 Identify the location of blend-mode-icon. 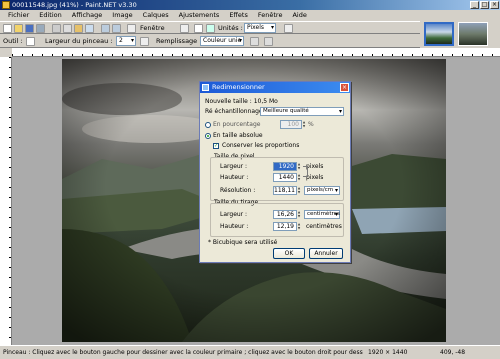
(268, 41).